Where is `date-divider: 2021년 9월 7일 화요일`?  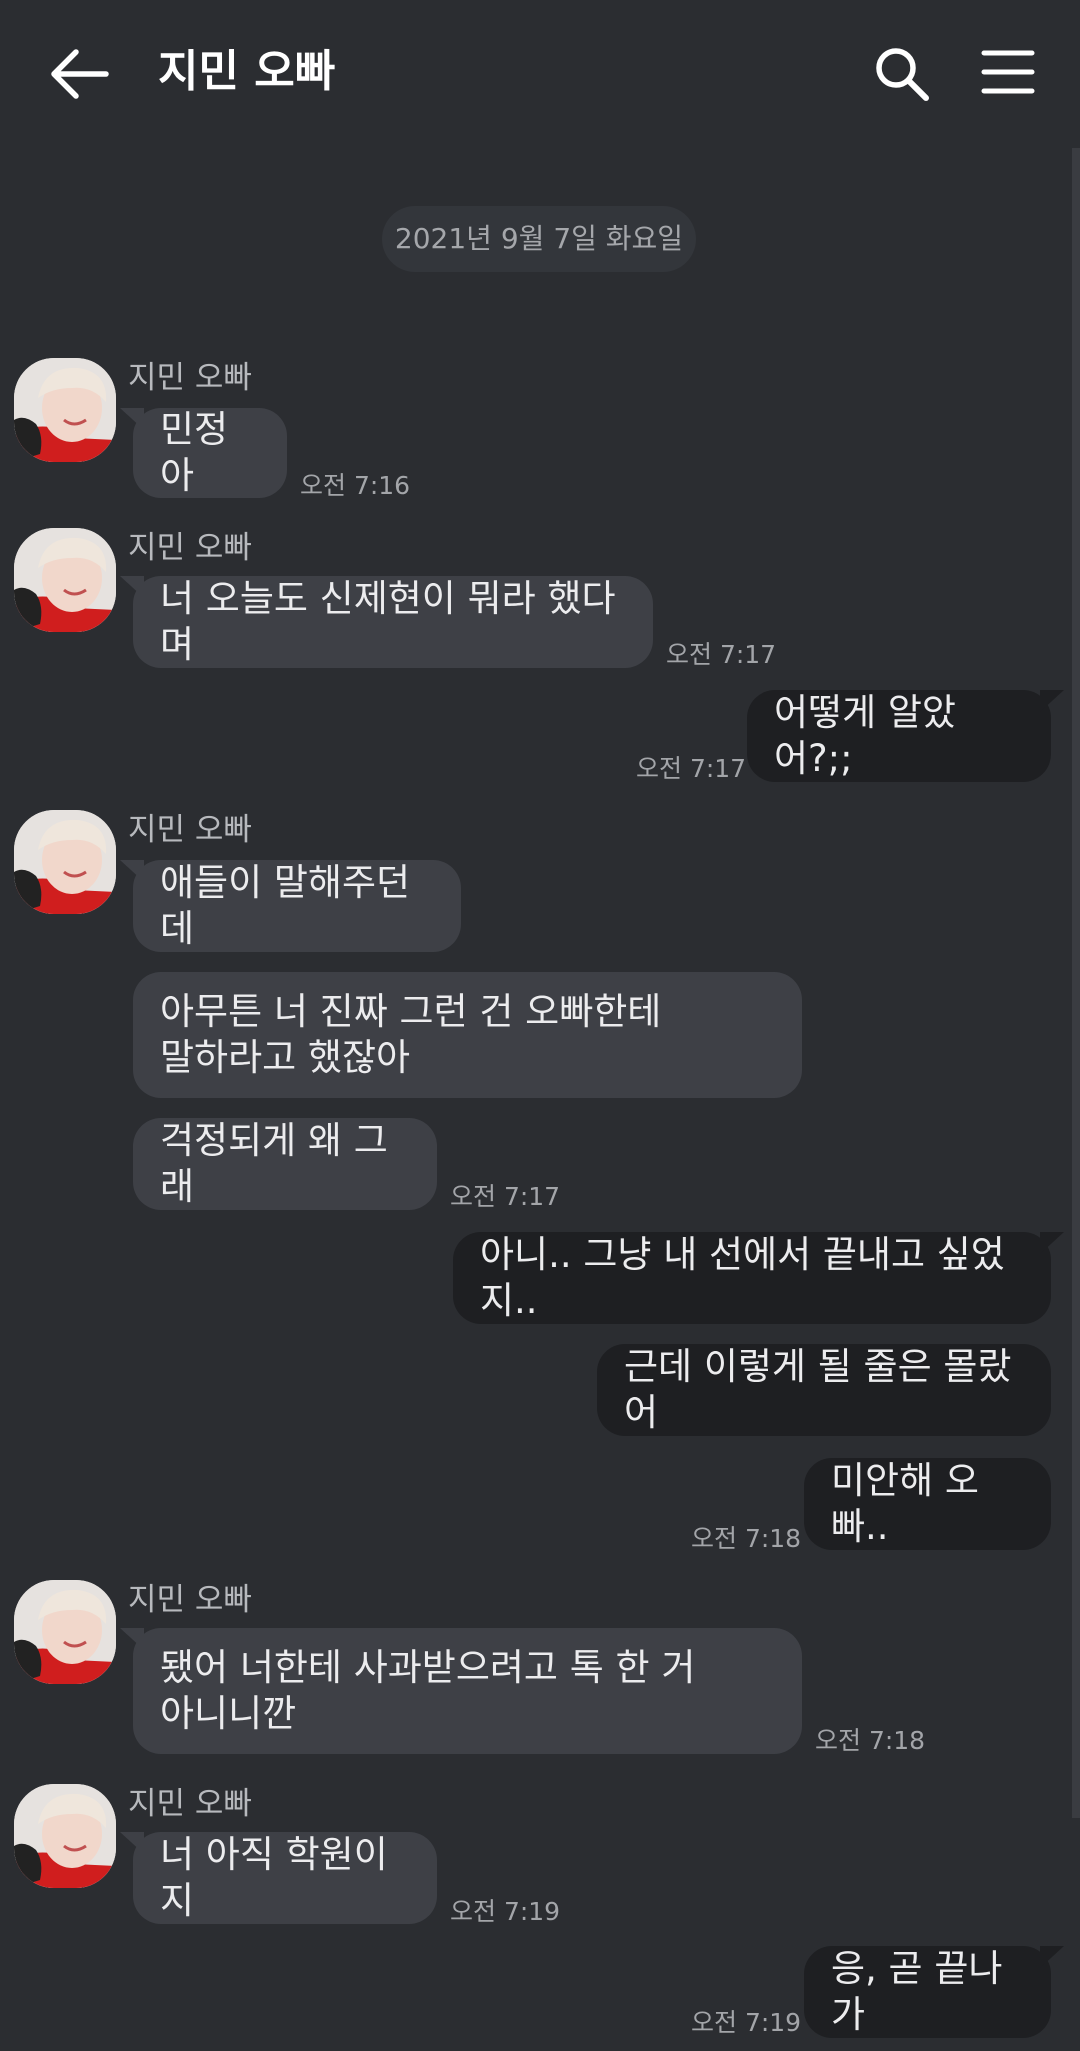
date-divider: 2021년 9월 7일 화요일 is located at coordinates (539, 239).